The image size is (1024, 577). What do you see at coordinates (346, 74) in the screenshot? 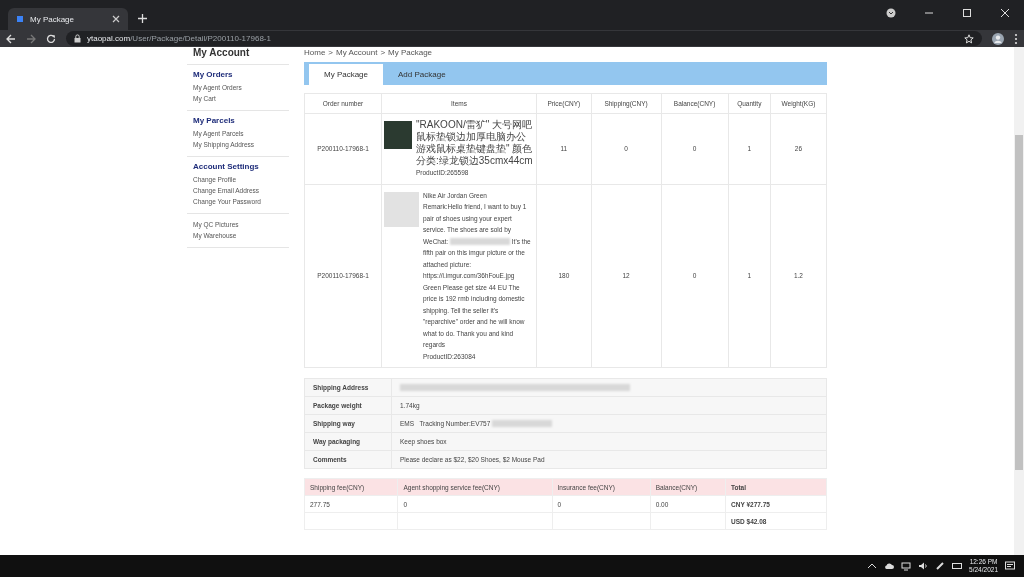
I see `tab: My Package` at bounding box center [346, 74].